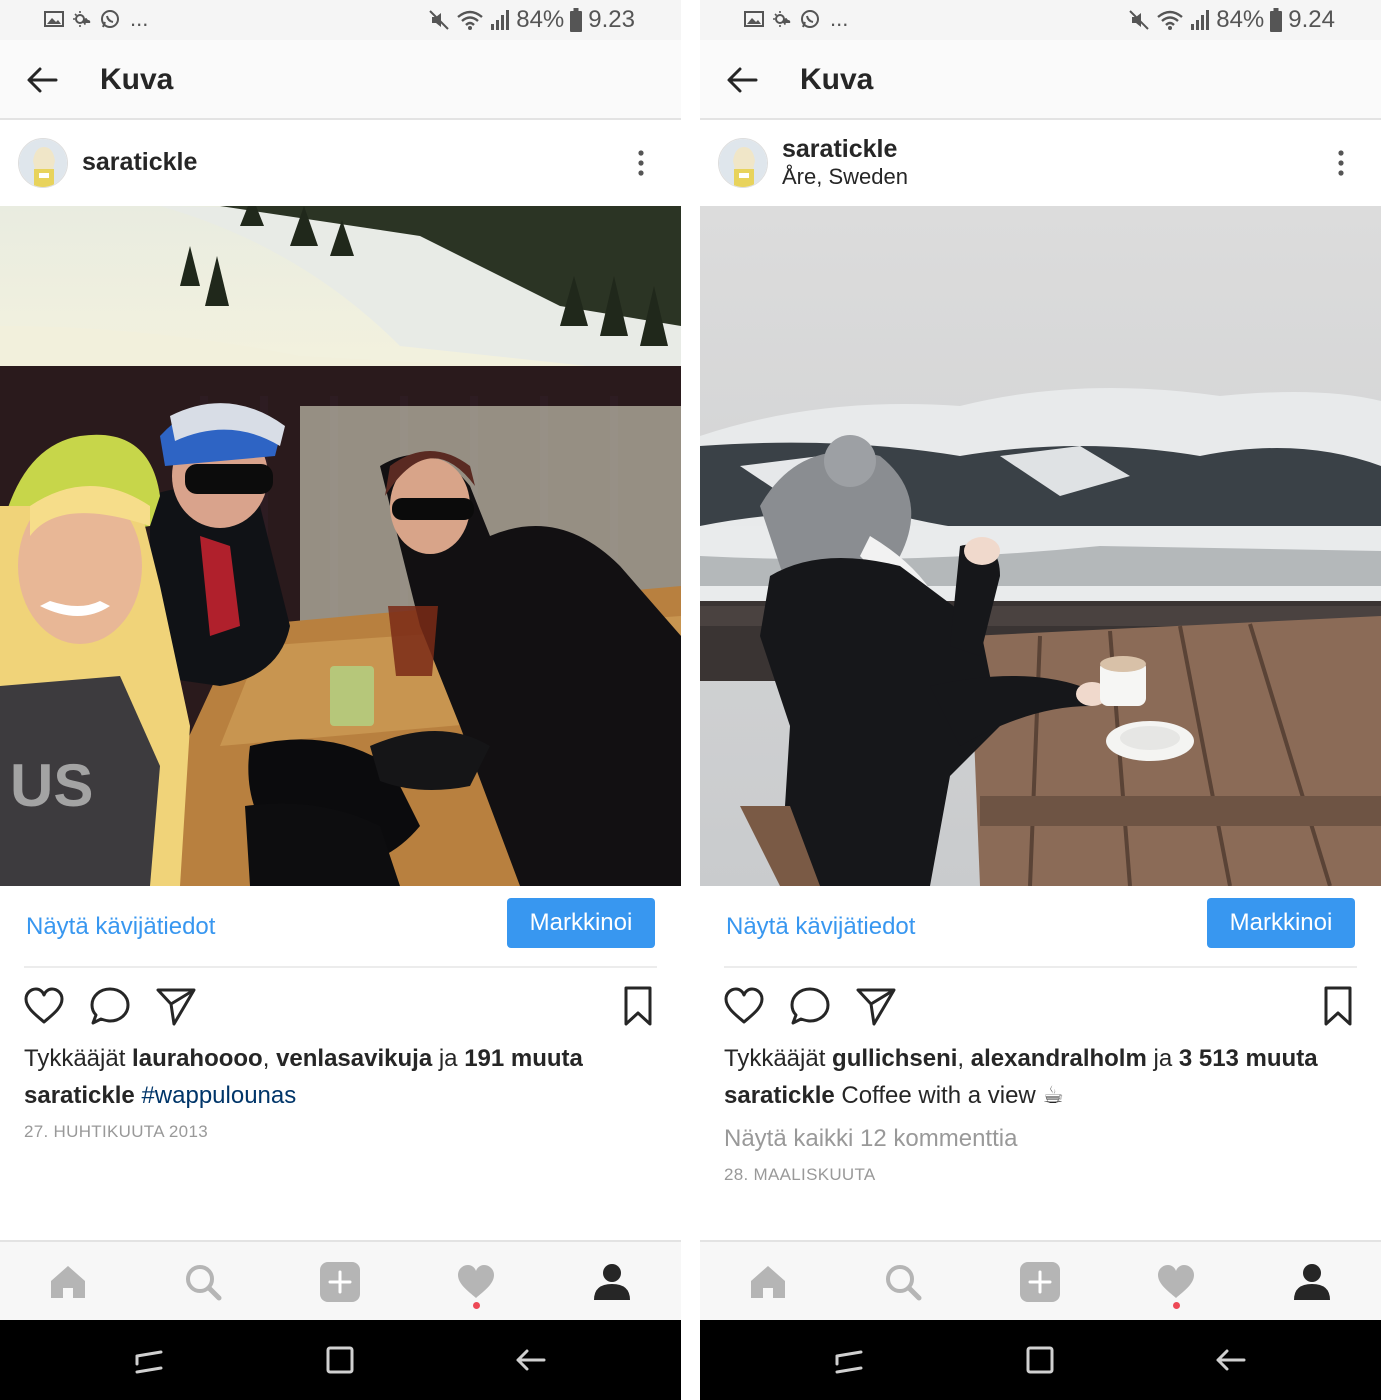  I want to click on post-header: saratickle, so click(340, 164).